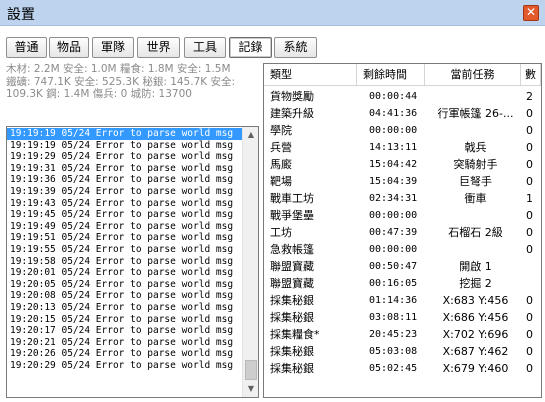 Image resolution: width=545 pixels, height=402 pixels. What do you see at coordinates (393, 266) in the screenshot?
I see `task-time-cell: 00:50:47` at bounding box center [393, 266].